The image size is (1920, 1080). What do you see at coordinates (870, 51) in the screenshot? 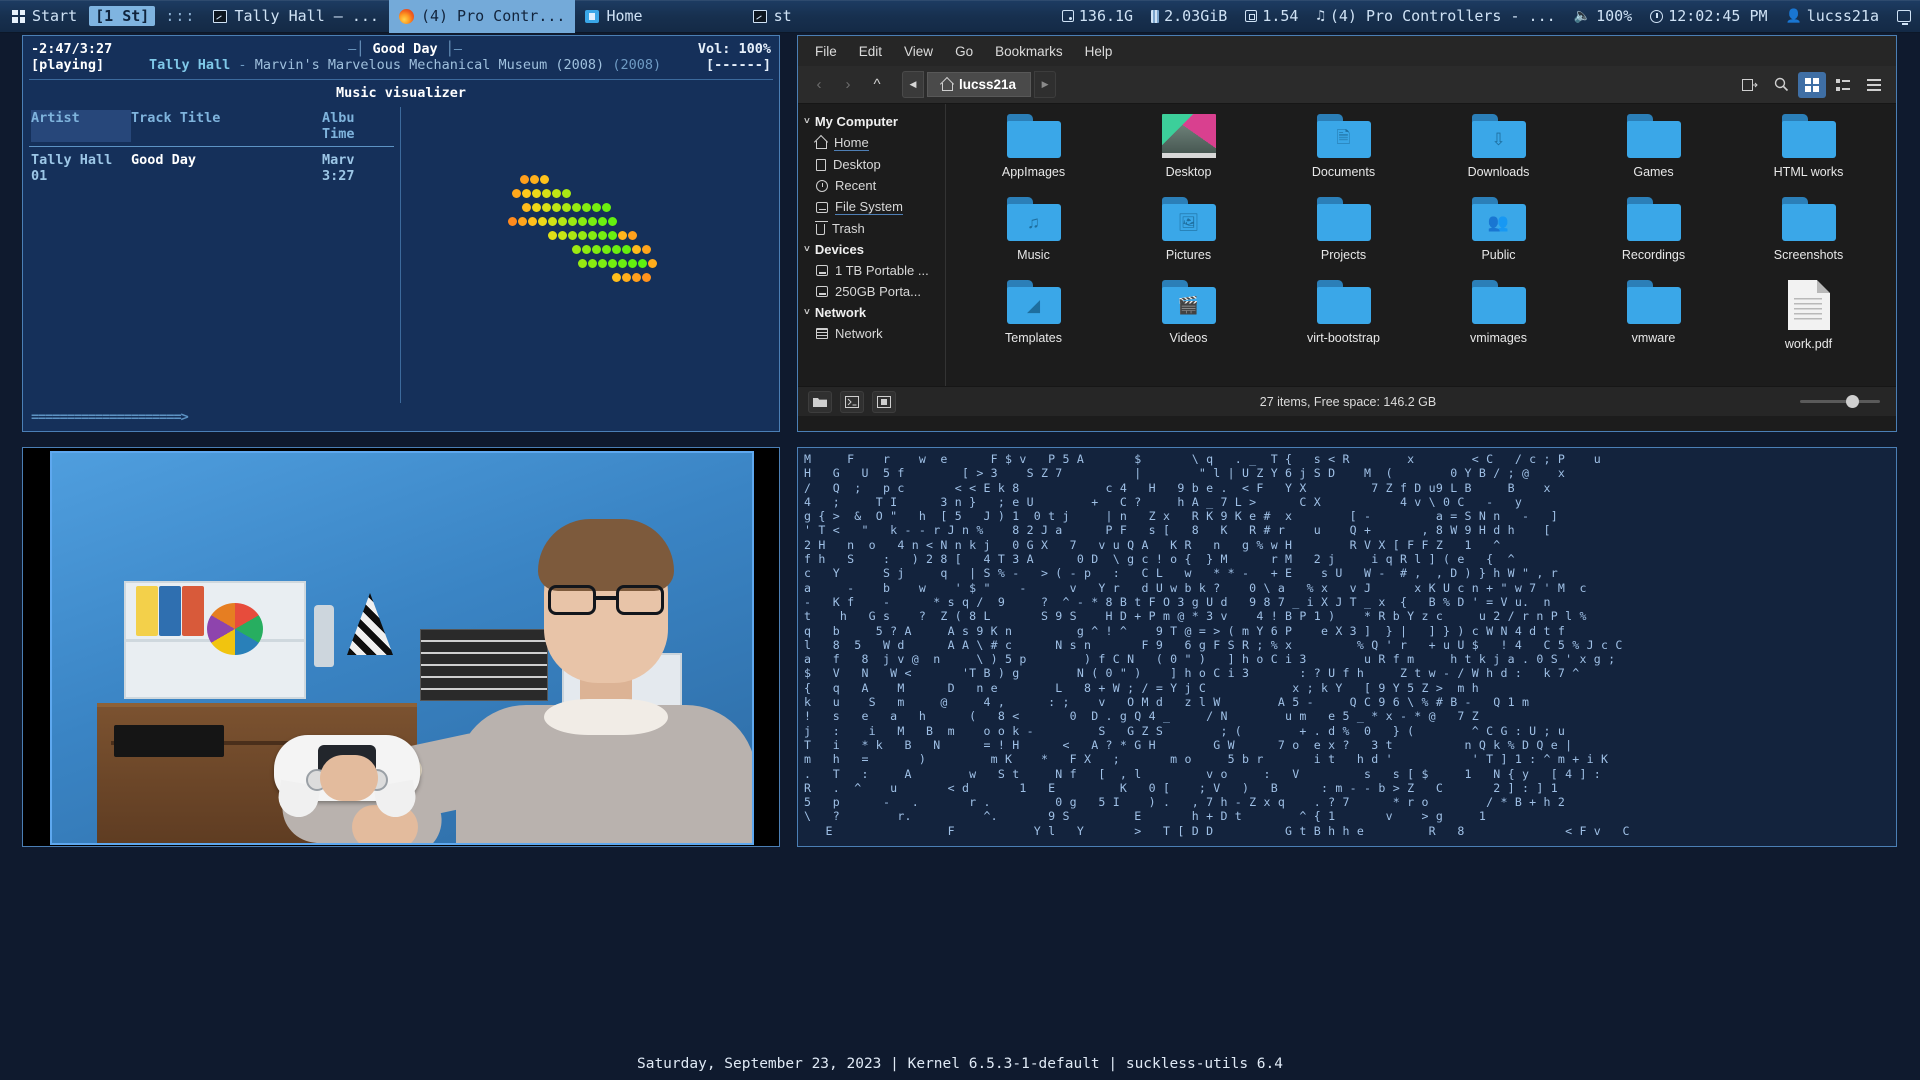
I see `menu-edit: Edit` at bounding box center [870, 51].